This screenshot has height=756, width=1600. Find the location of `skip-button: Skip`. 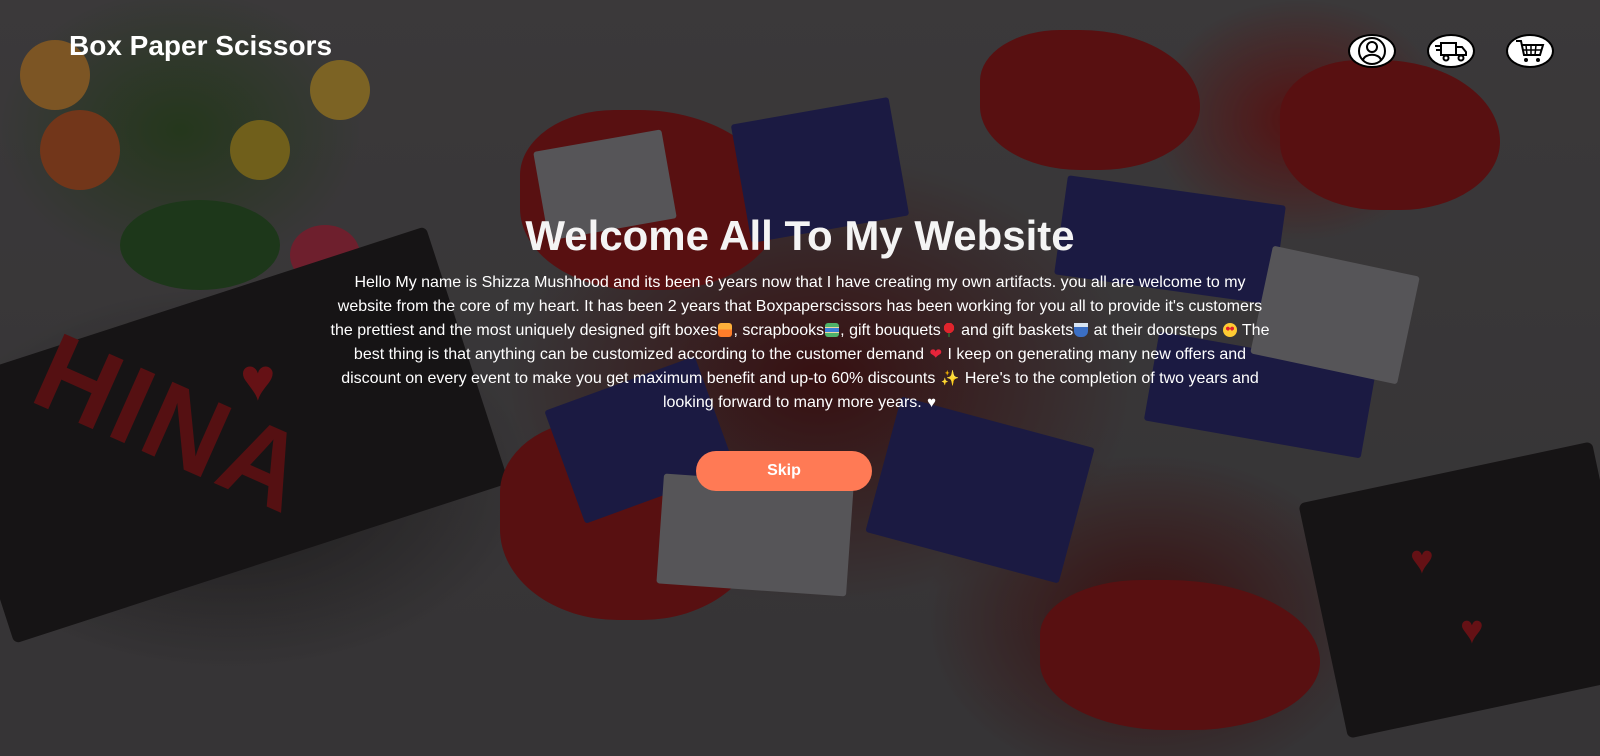

skip-button: Skip is located at coordinates (784, 471).